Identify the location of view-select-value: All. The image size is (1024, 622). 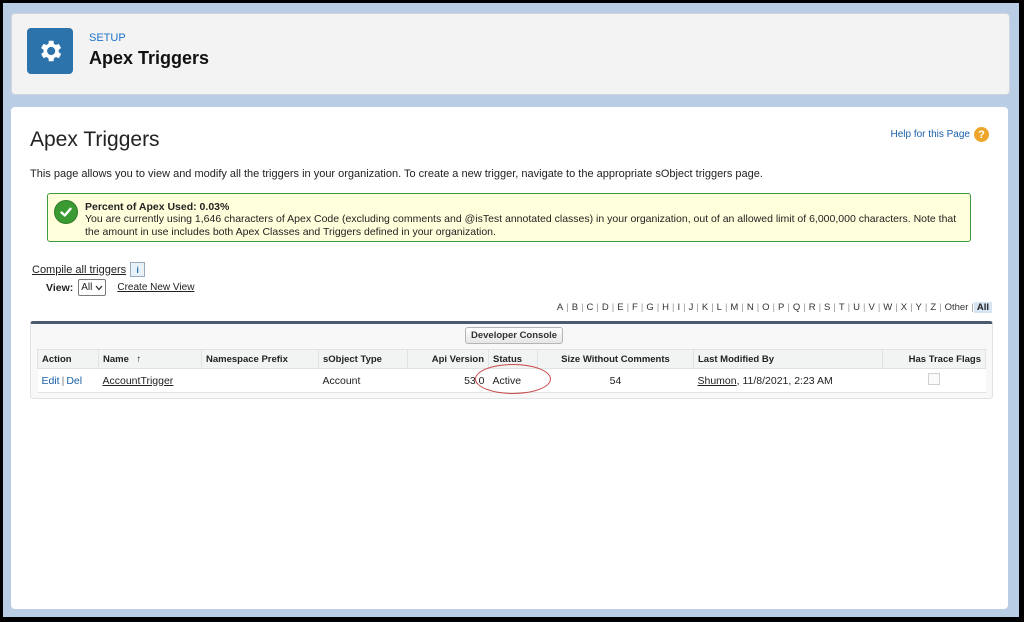
(87, 287).